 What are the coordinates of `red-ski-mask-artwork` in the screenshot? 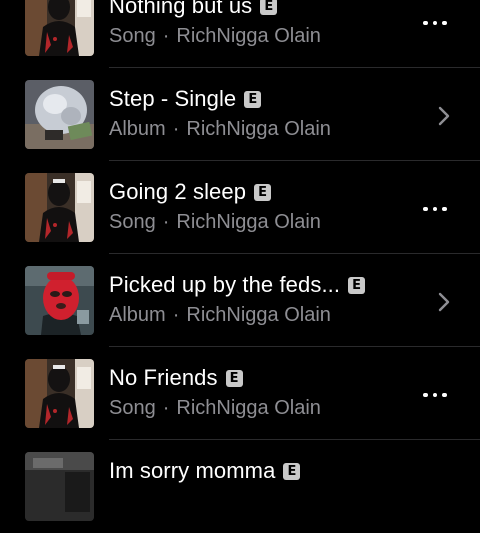 It's located at (59, 300).